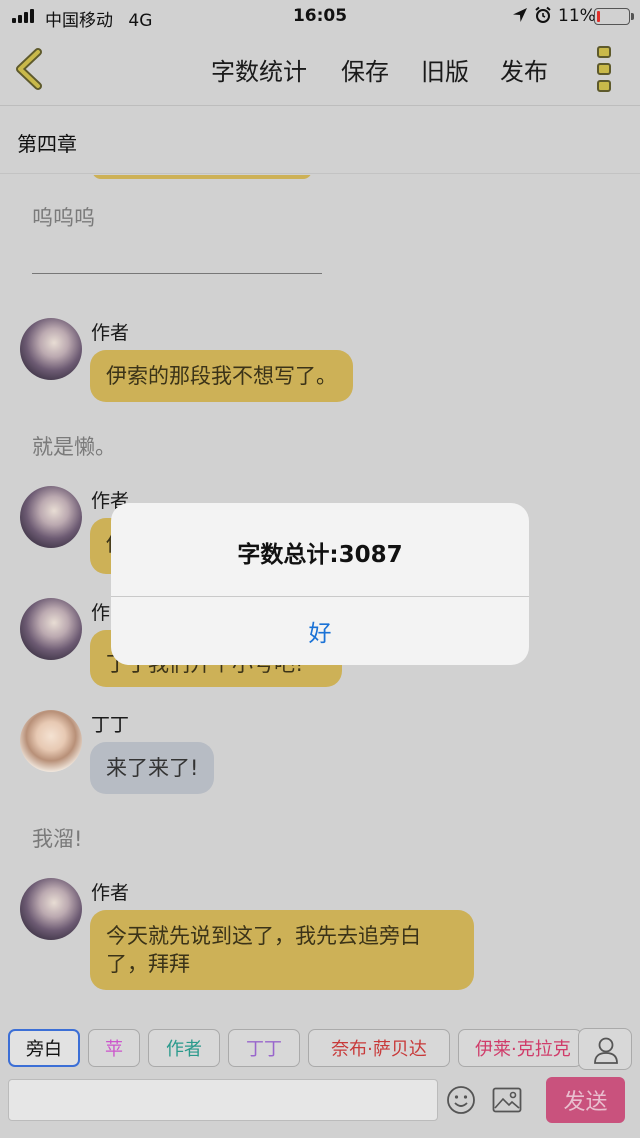 The width and height of the screenshot is (640, 1138). Describe the element at coordinates (320, 631) in the screenshot. I see `alert-ok-button: 好` at that location.